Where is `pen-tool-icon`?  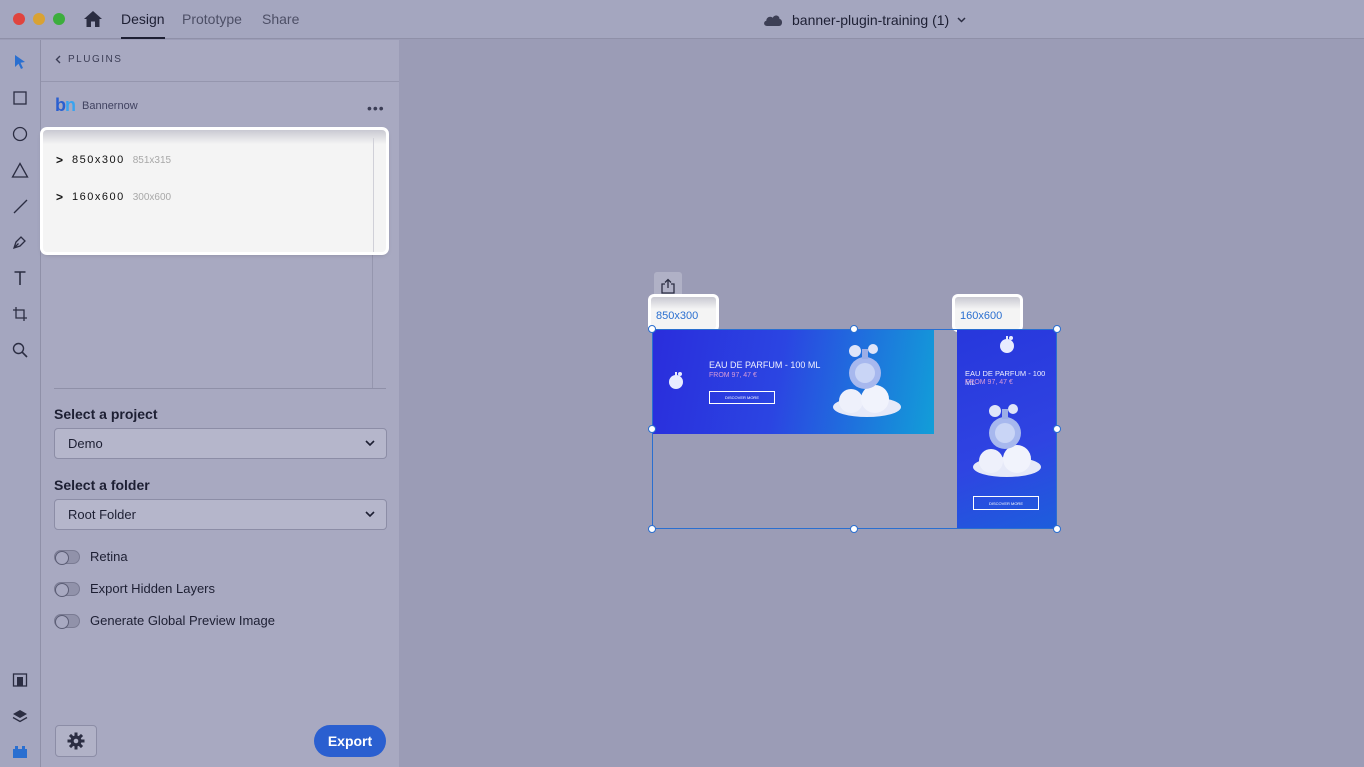
pen-tool-icon is located at coordinates (20, 242).